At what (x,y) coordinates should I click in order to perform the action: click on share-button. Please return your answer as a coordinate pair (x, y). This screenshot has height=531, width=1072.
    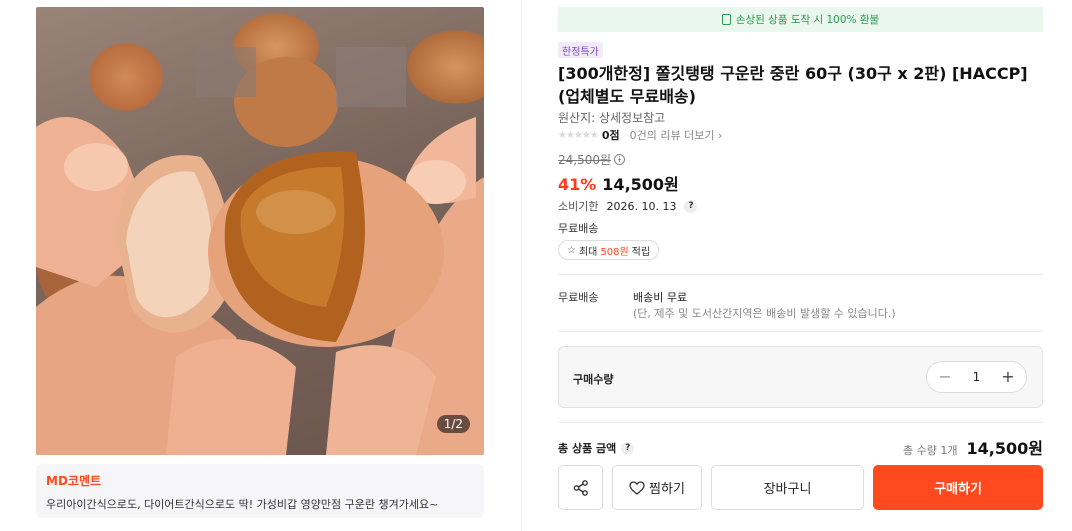
    Looking at the image, I should click on (580, 487).